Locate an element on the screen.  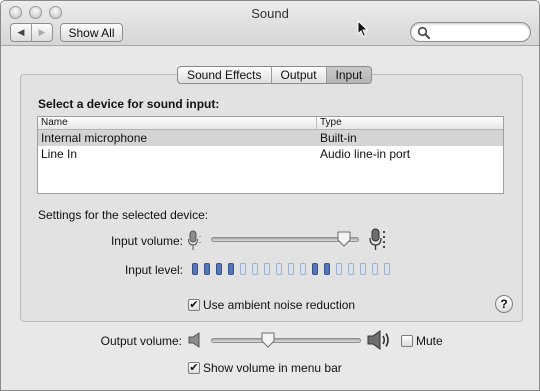
tab-sound-effects: Sound Effects is located at coordinates (224, 75).